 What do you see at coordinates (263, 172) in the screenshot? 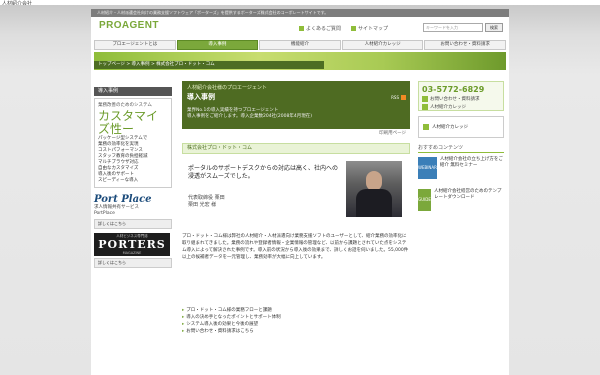
I see `case-quote: ポータルのサポートデスクからの対応は高く、社内への浸透がスムーズでした。` at bounding box center [263, 172].